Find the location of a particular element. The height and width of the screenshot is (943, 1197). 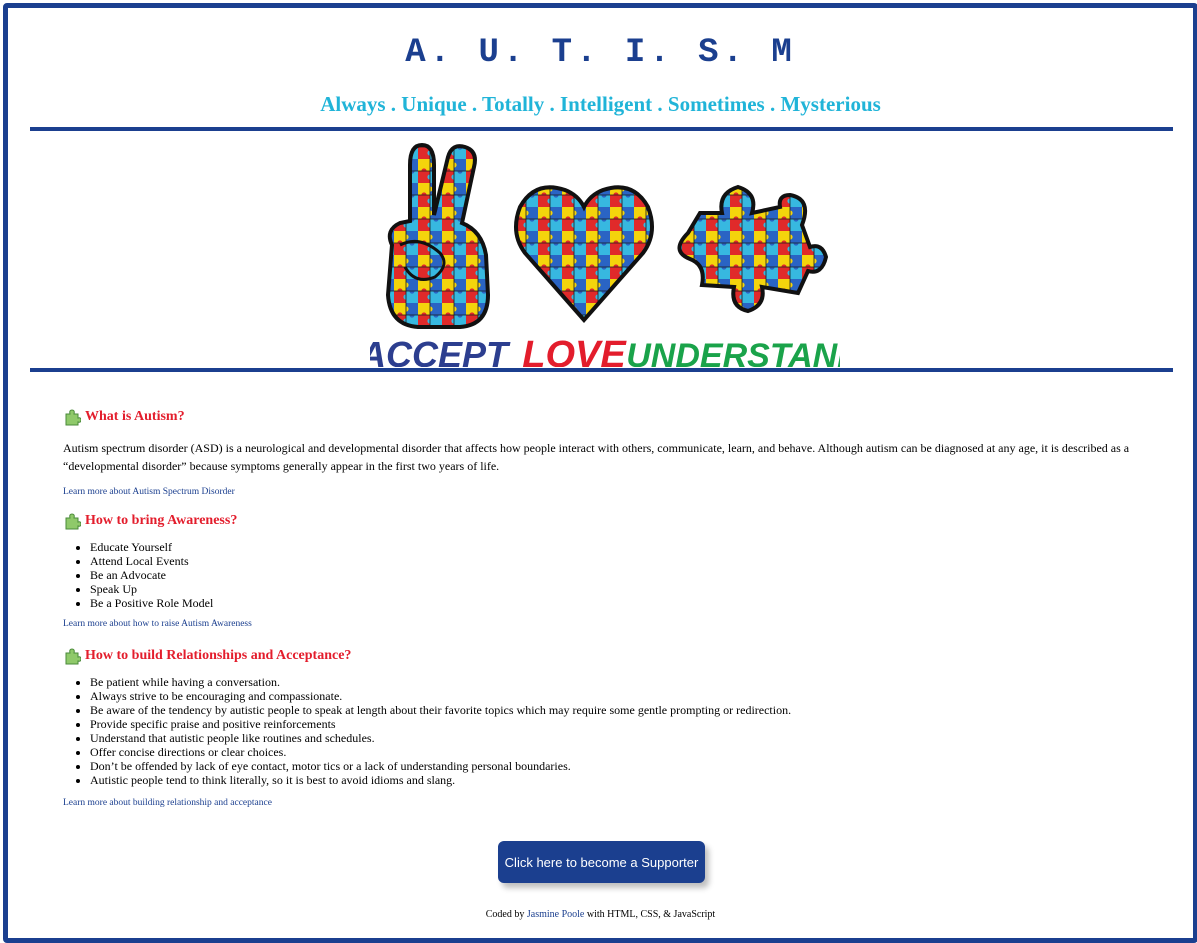

banner-word-love: LOVE is located at coordinates (574, 350).